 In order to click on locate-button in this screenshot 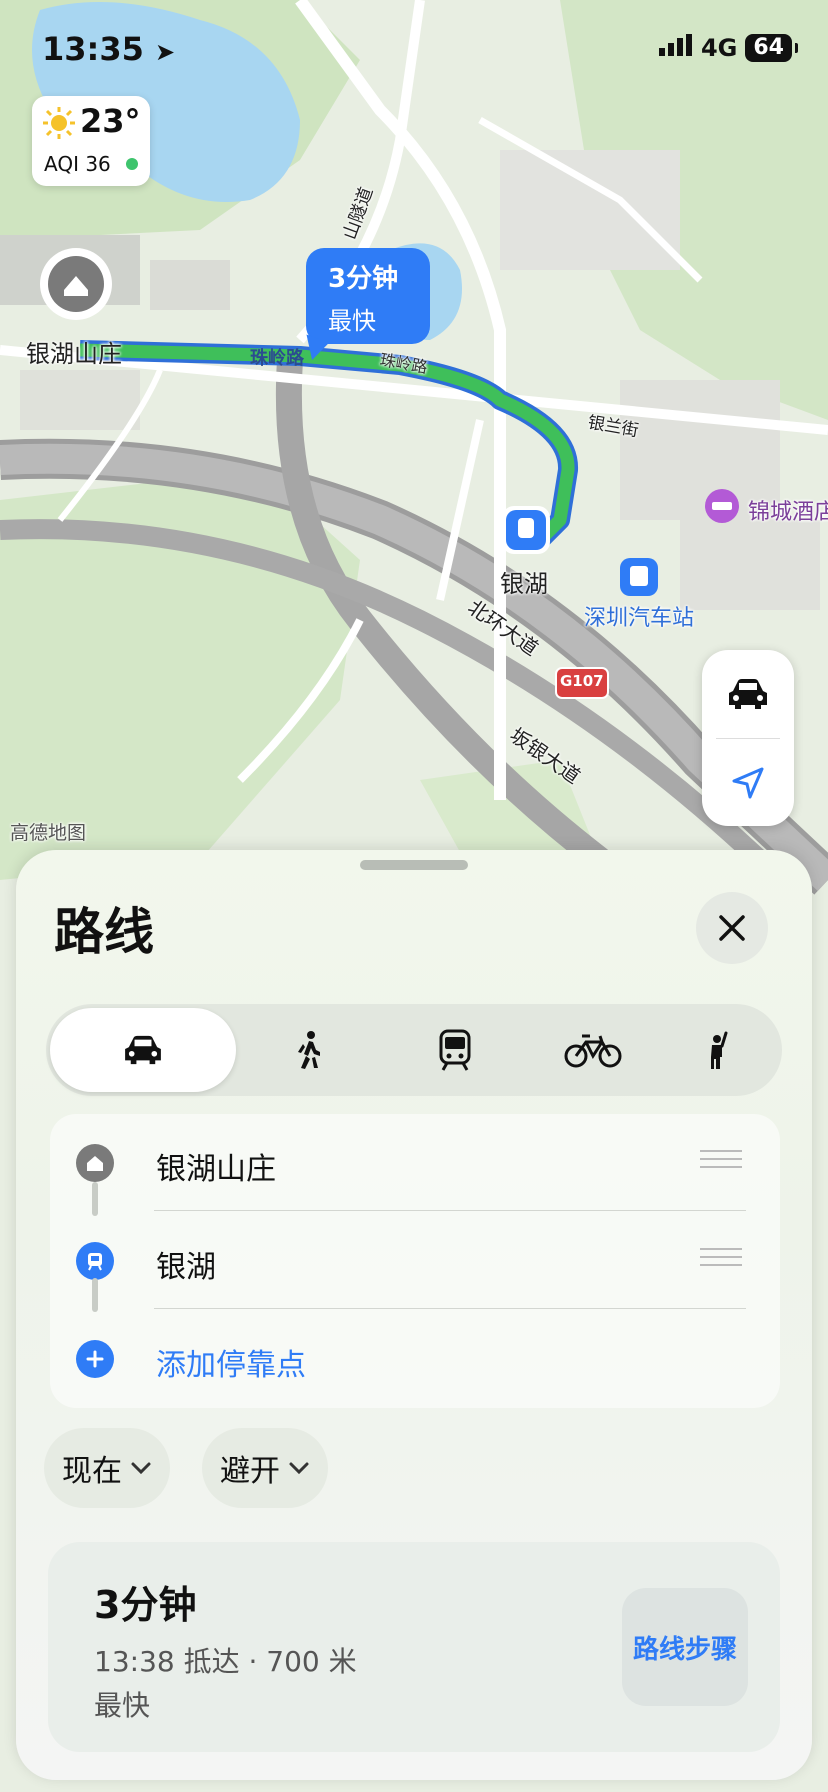, I will do `click(748, 782)`.